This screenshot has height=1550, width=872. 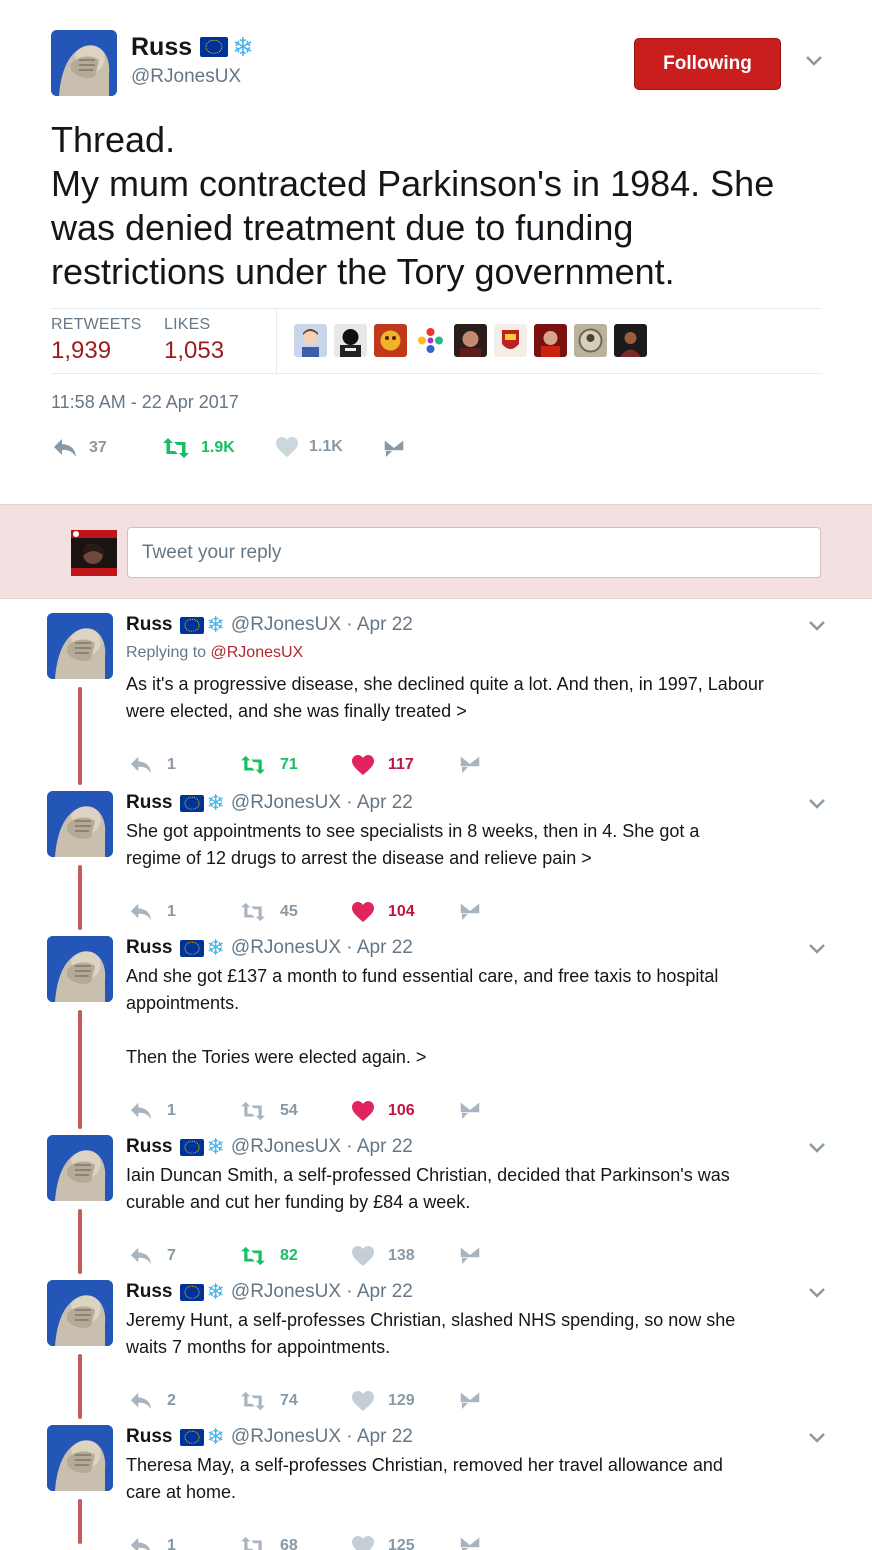 I want to click on reply-action: 2, so click(x=152, y=1401).